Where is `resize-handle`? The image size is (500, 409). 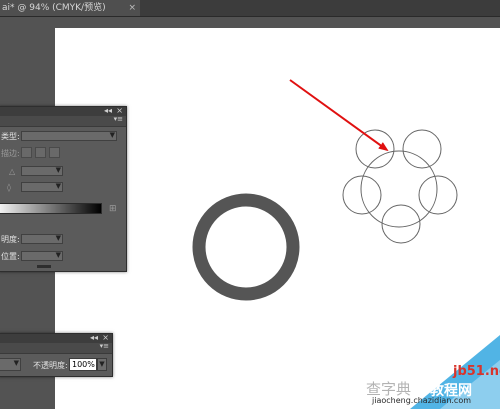
resize-handle is located at coordinates (44, 266).